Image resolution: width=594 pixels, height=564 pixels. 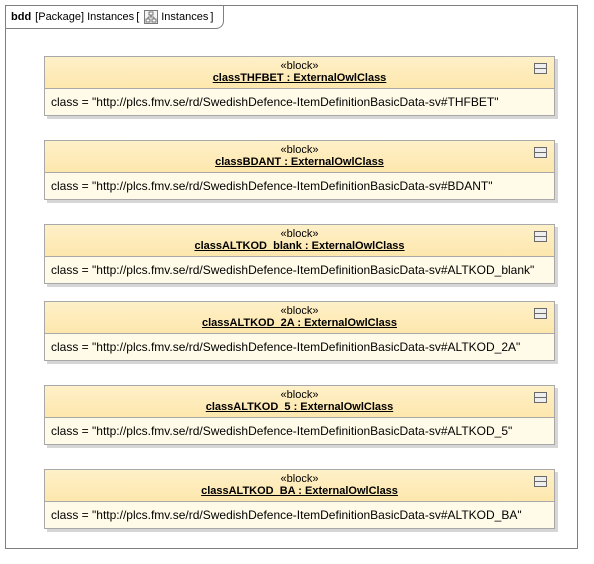 What do you see at coordinates (299, 78) in the screenshot?
I see `block-name: classTHFBET : ExternalOwlClass` at bounding box center [299, 78].